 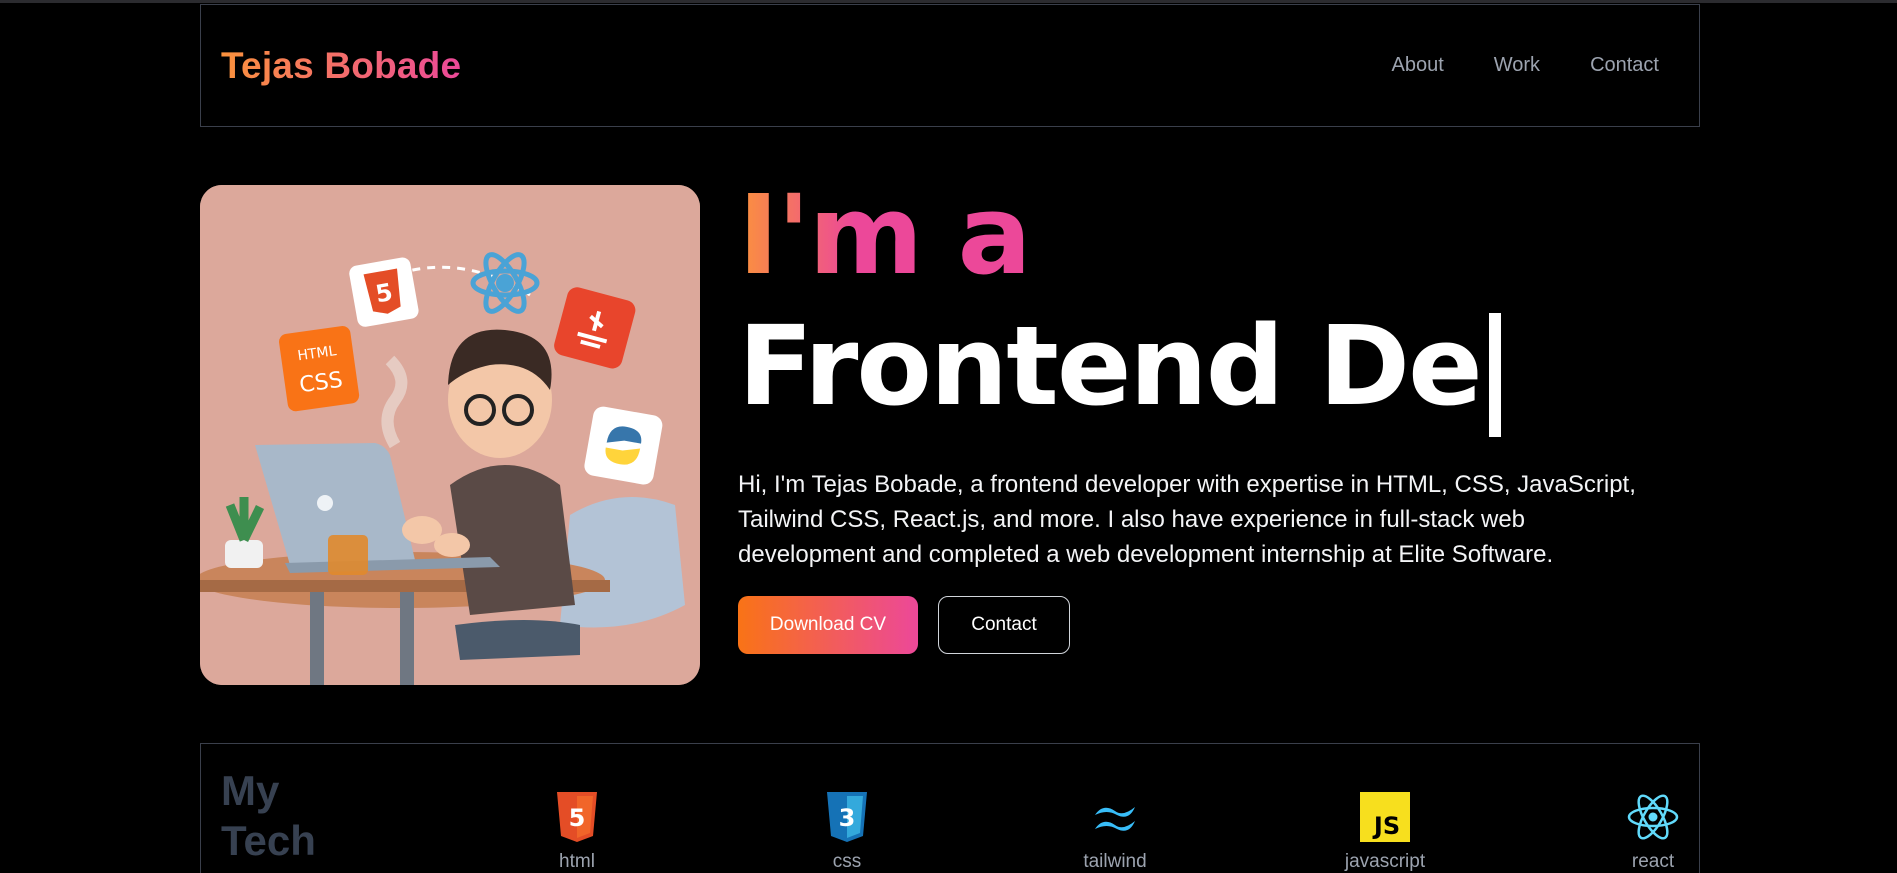 What do you see at coordinates (828, 625) in the screenshot?
I see `download-cv-button: Download CV` at bounding box center [828, 625].